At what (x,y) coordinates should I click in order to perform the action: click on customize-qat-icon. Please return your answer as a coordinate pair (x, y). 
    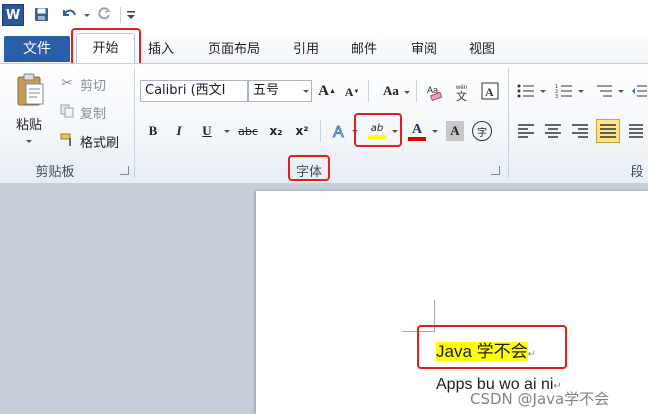
    Looking at the image, I should click on (131, 15).